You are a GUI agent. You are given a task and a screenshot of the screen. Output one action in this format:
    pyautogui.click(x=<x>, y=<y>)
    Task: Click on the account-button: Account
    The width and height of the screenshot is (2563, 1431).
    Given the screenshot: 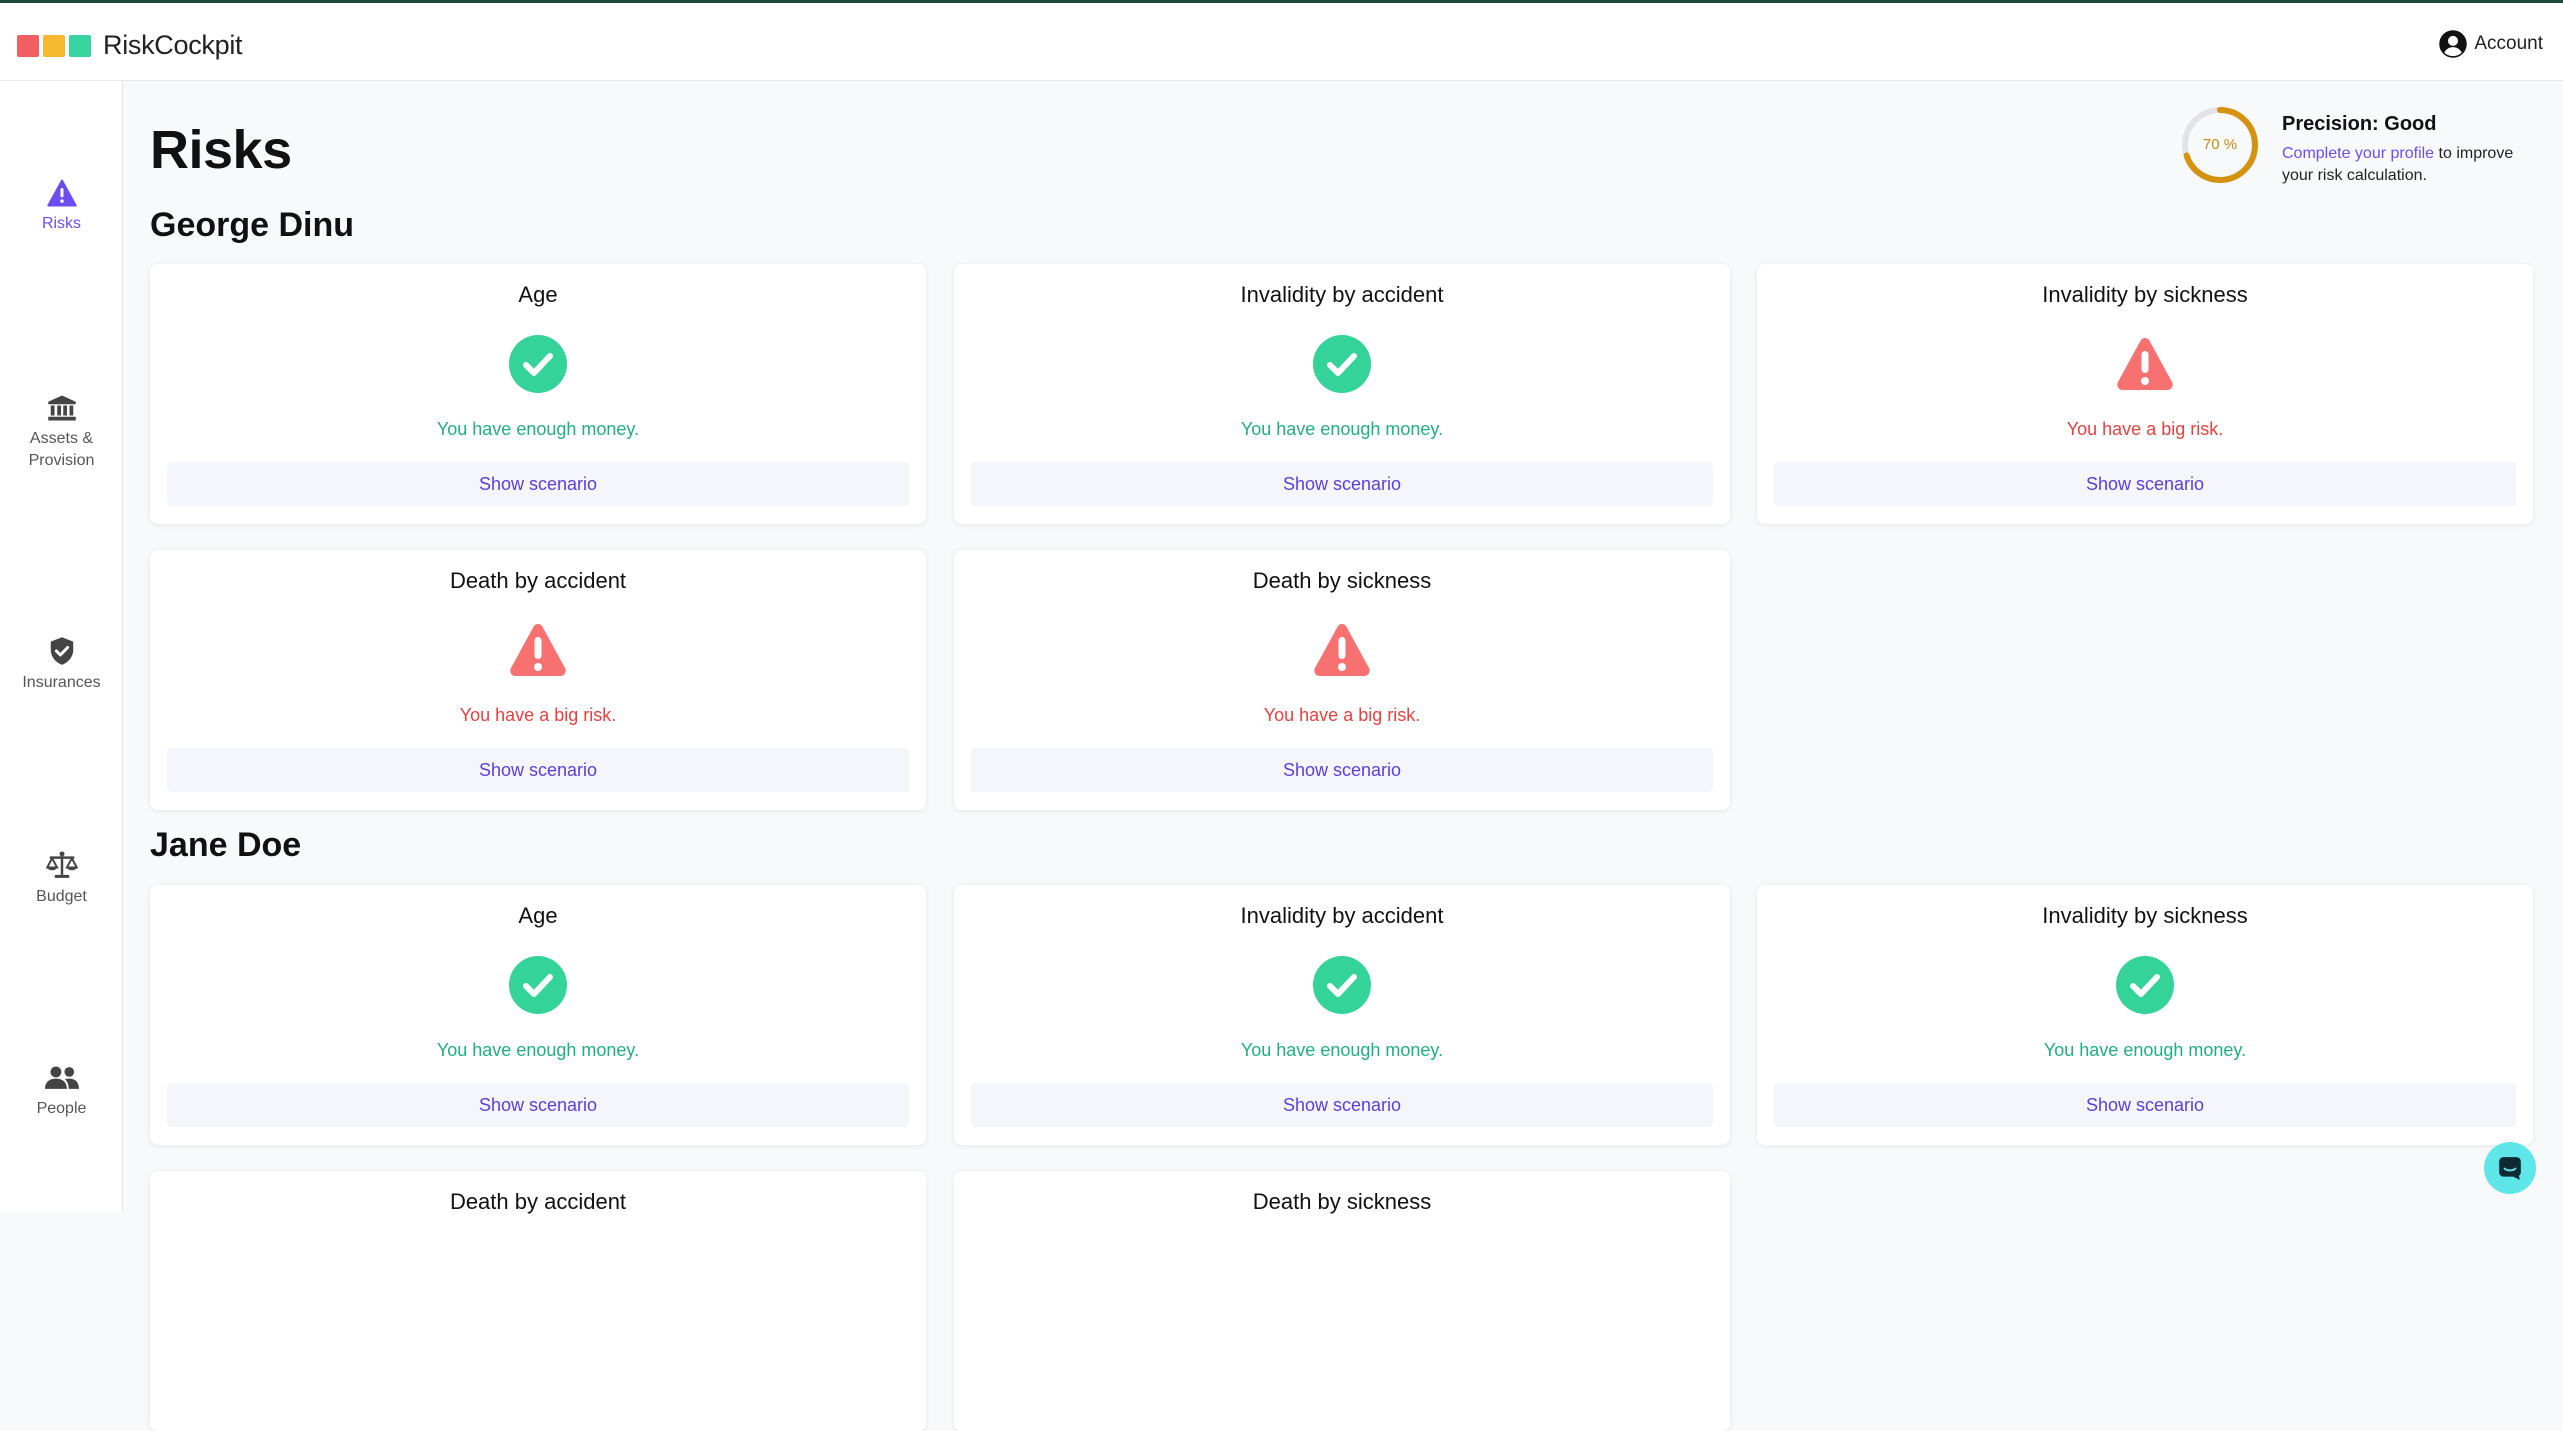 What is the action you would take?
    pyautogui.click(x=2490, y=44)
    